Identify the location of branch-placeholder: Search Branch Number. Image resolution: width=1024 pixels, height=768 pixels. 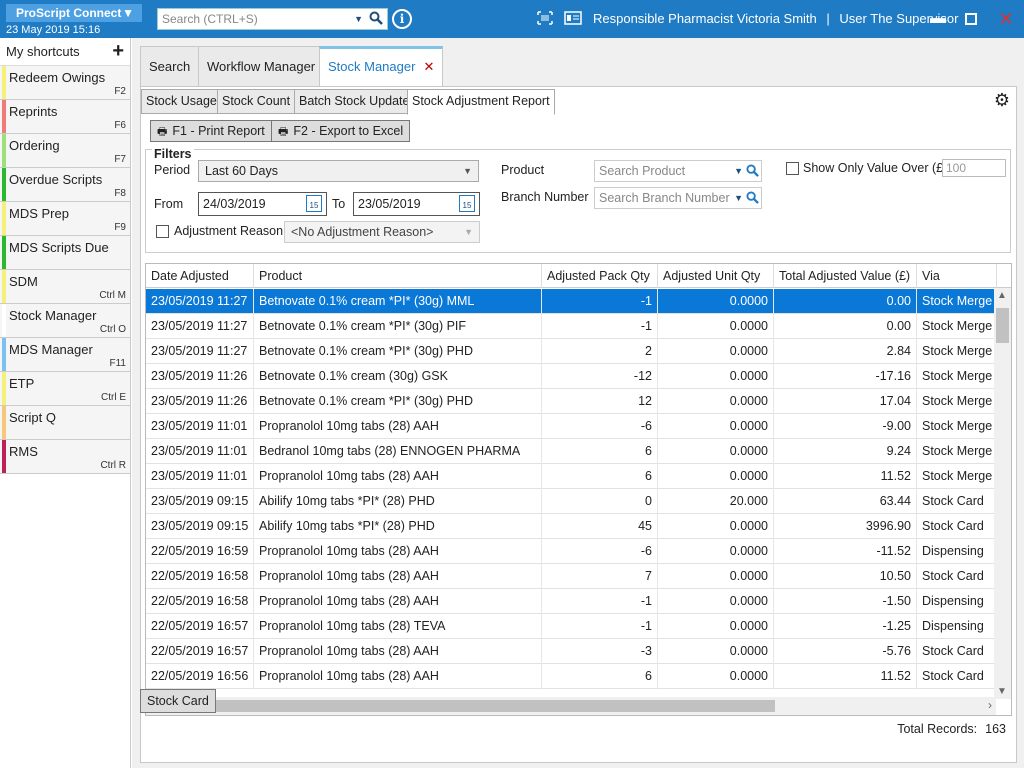
(664, 198).